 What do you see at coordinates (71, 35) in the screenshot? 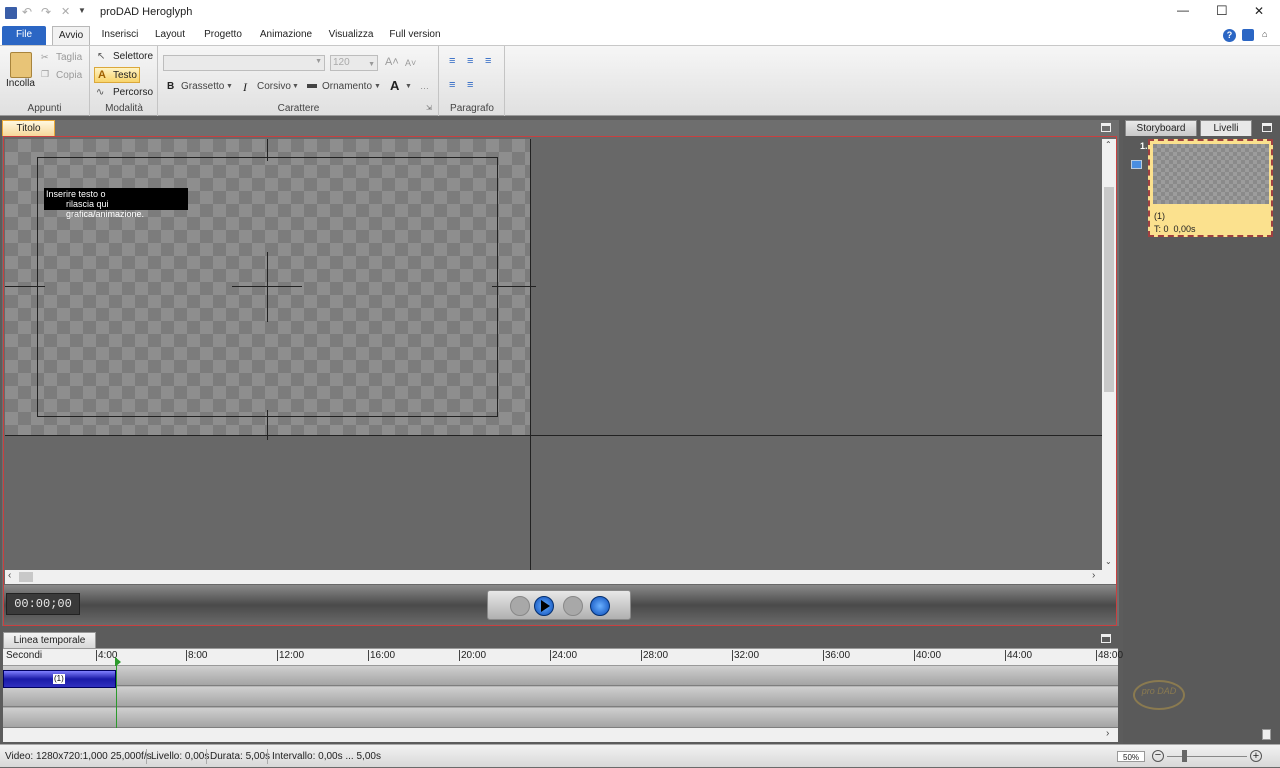
I see `tab-avvio: Avvio` at bounding box center [71, 35].